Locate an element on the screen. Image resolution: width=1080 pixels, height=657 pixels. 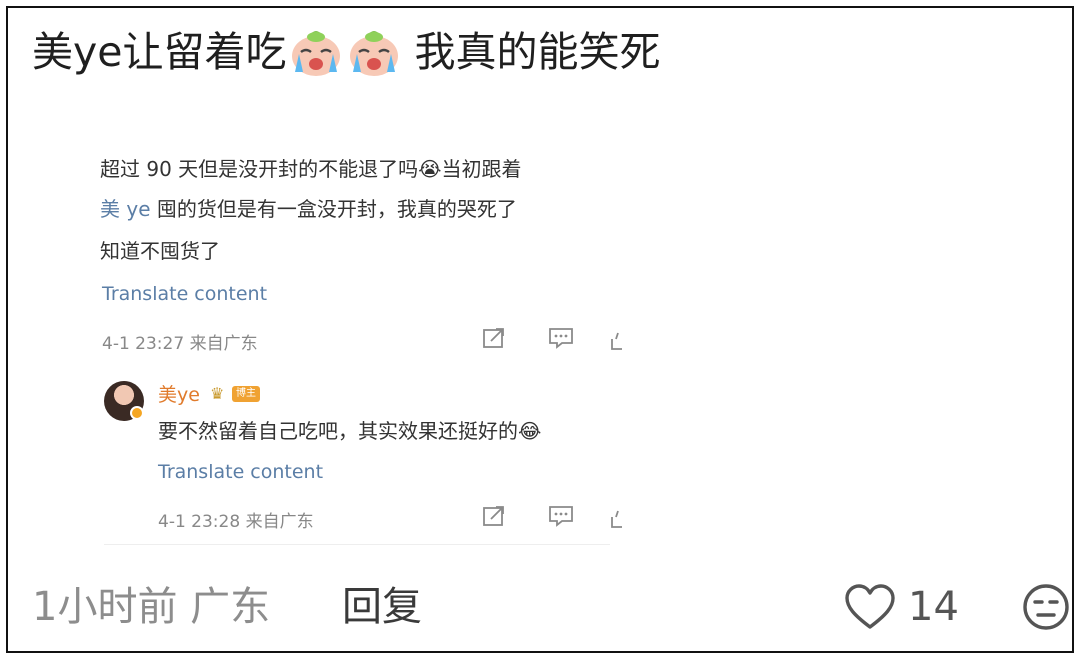
quoted-comment-text: 囤的货但是有一盒没开封，我真的哭死了 is located at coordinates (333, 209).